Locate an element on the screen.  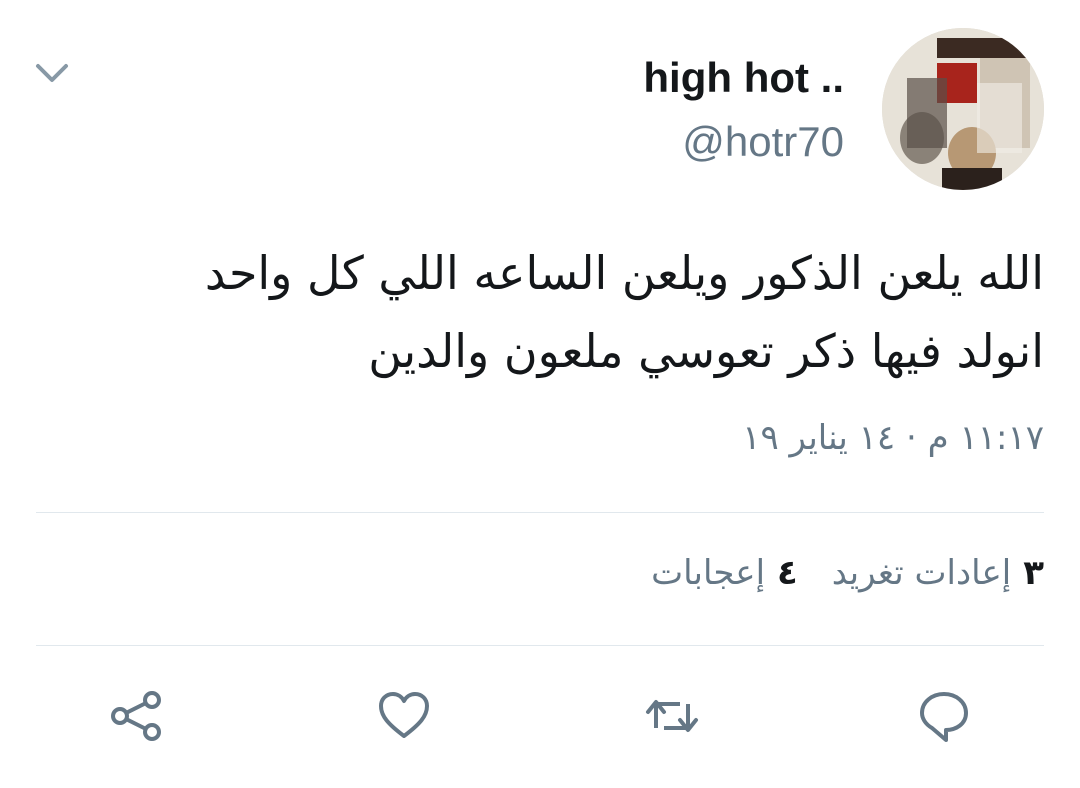
display-name: high hot .. is located at coordinates (743, 78).